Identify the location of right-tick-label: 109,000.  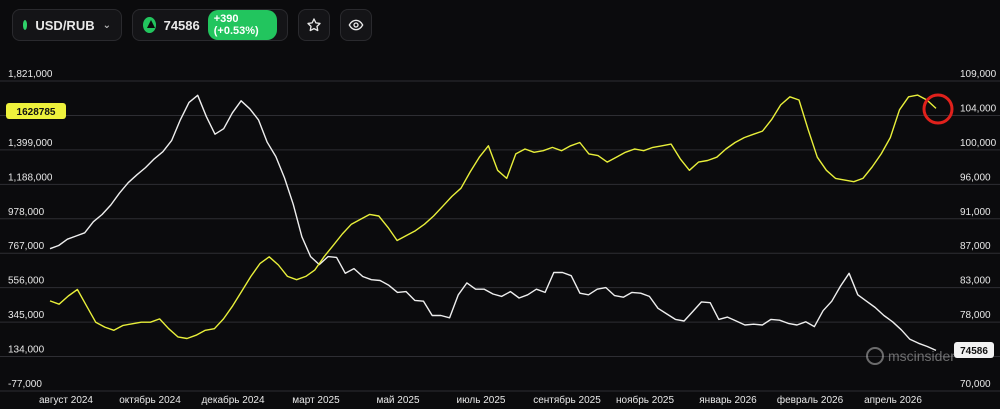
(978, 74).